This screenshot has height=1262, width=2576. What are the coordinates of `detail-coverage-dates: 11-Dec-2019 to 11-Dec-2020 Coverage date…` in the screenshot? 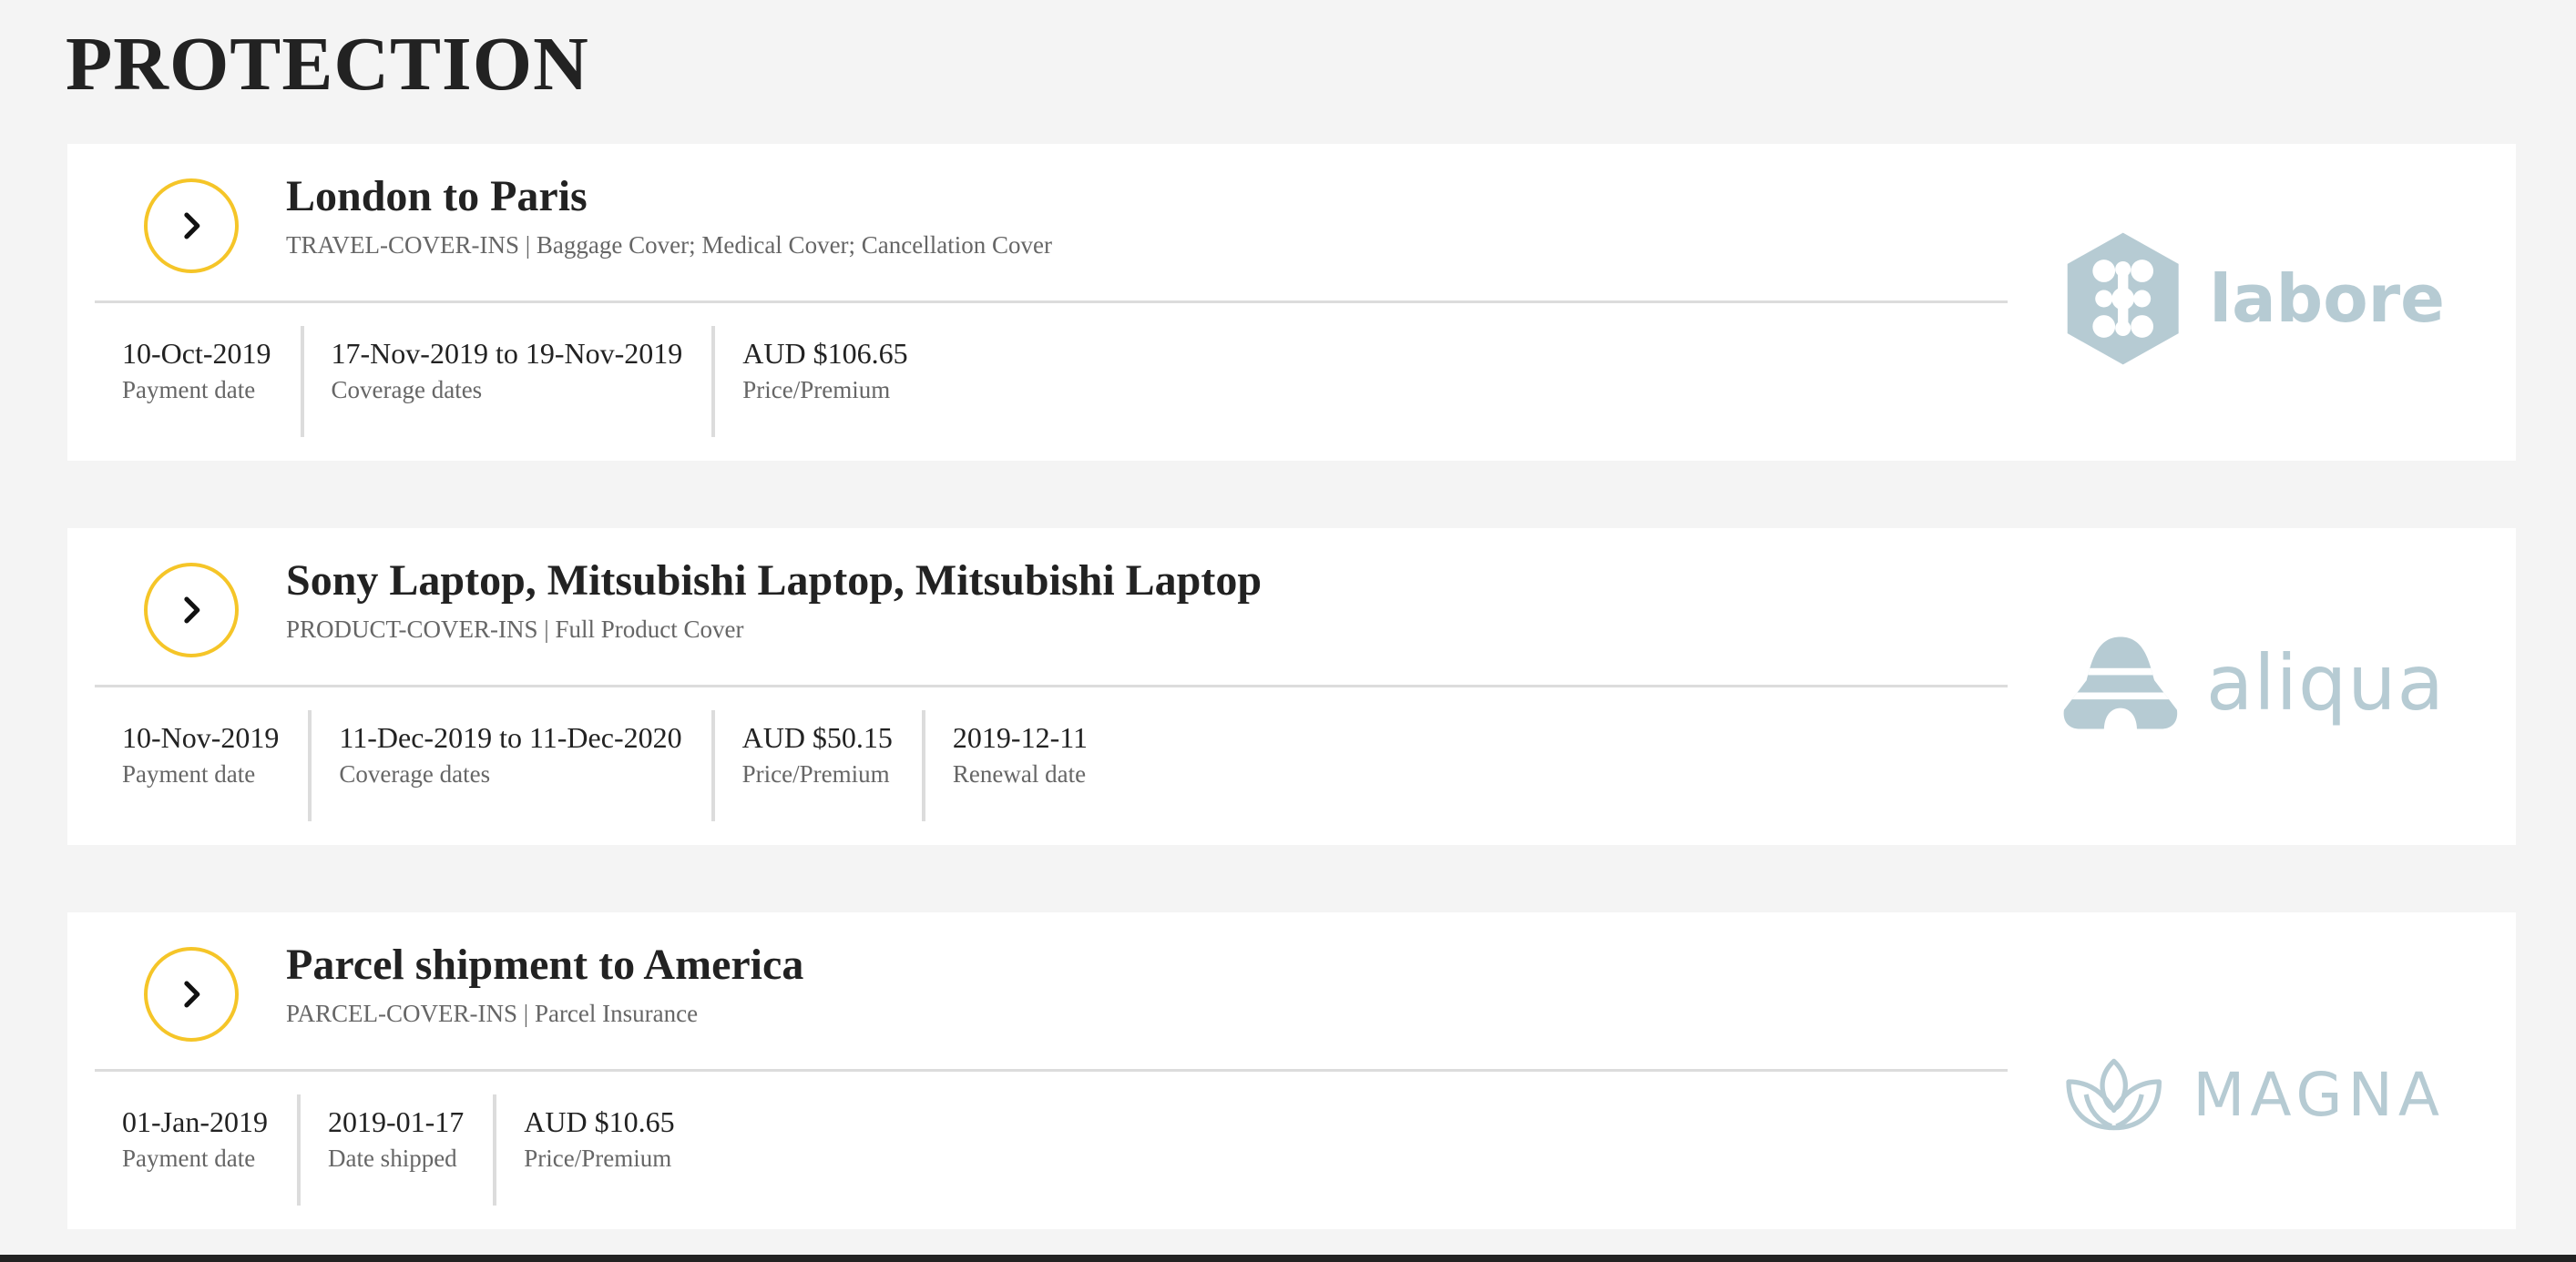 It's located at (513, 766).